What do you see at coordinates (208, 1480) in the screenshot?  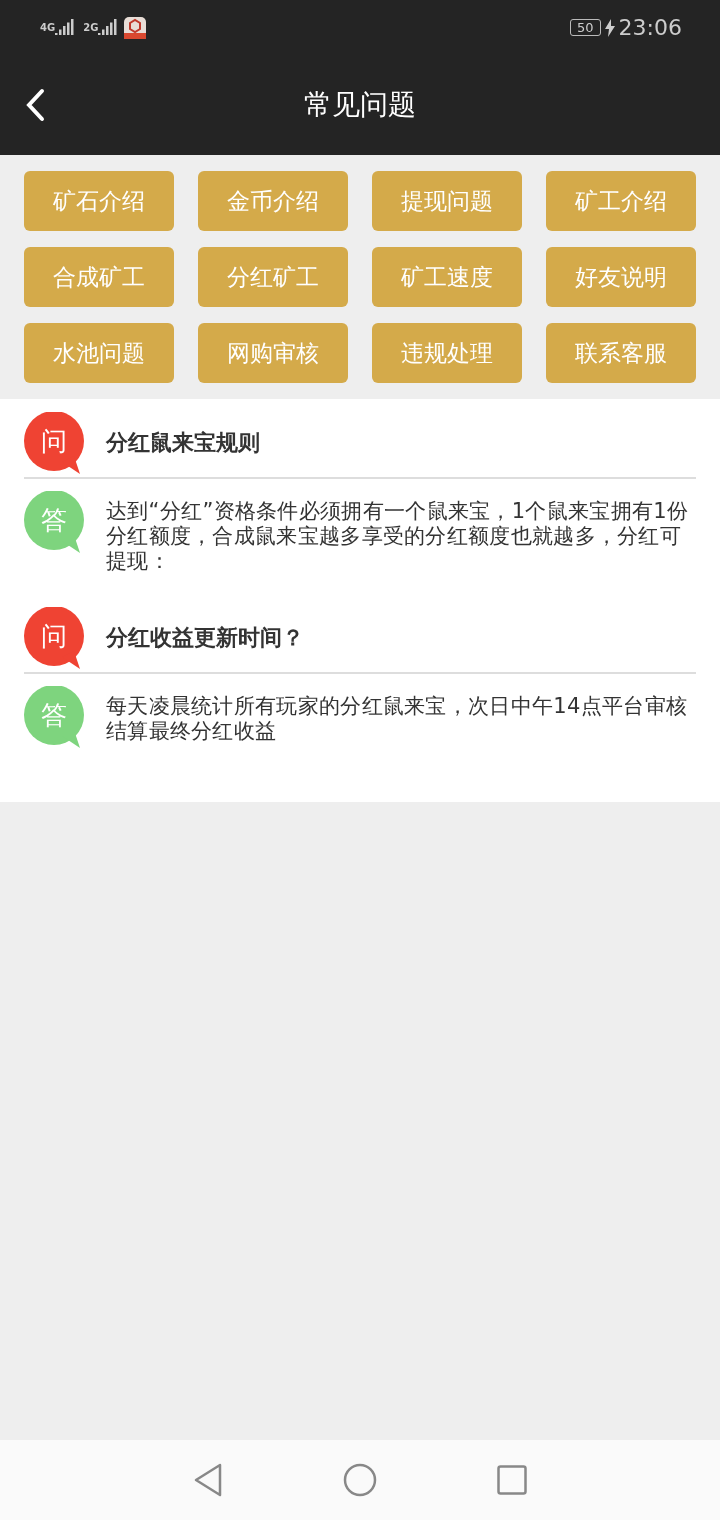 I see `back-nav-icon` at bounding box center [208, 1480].